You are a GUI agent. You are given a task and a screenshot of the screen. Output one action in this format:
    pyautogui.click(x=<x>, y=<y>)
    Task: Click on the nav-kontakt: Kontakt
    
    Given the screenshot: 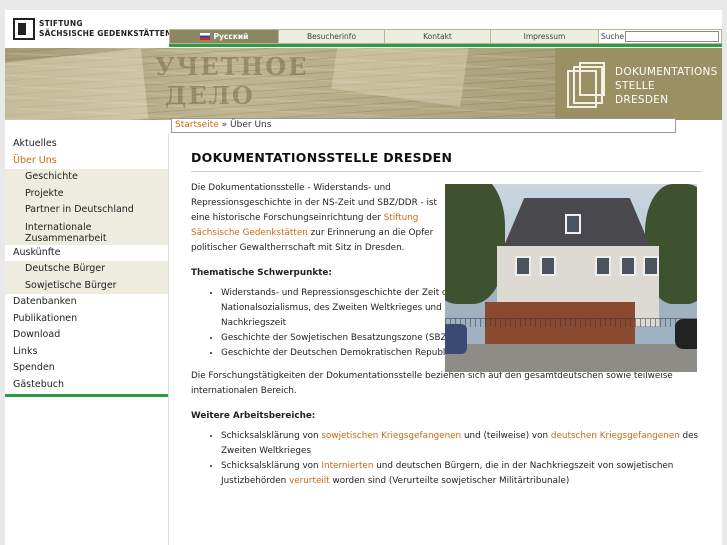 What is the action you would take?
    pyautogui.click(x=438, y=36)
    